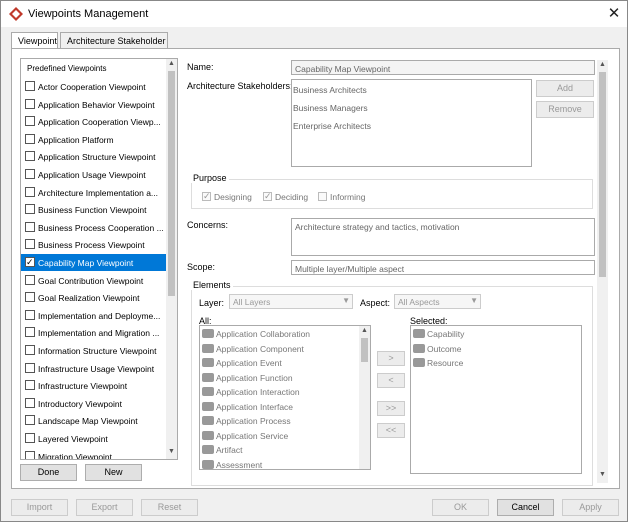  I want to click on tab-label: Viewpoint, so click(37, 41).